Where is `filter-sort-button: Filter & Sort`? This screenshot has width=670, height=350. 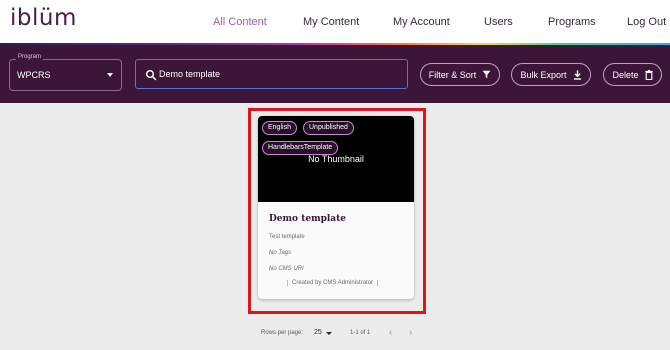
filter-sort-button: Filter & Sort is located at coordinates (460, 74).